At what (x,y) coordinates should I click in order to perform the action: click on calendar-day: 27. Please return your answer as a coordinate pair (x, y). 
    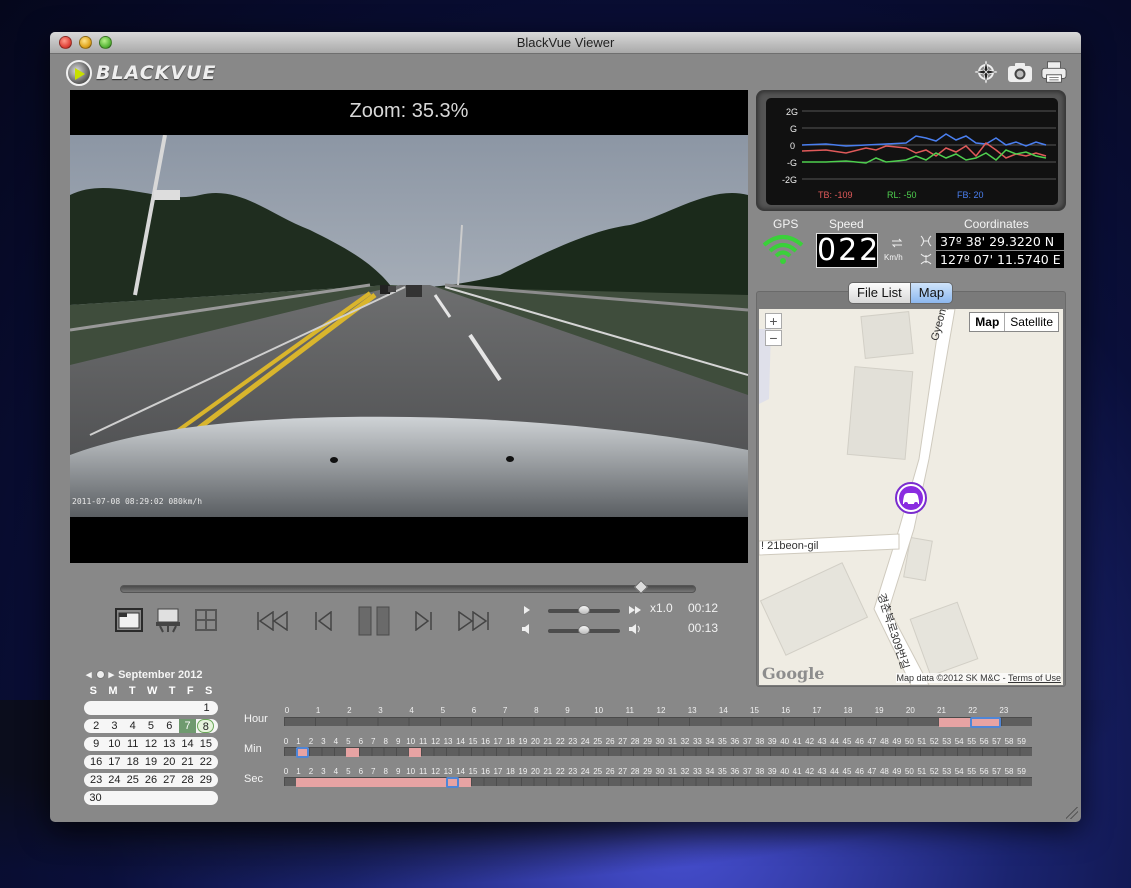
    Looking at the image, I should click on (169, 780).